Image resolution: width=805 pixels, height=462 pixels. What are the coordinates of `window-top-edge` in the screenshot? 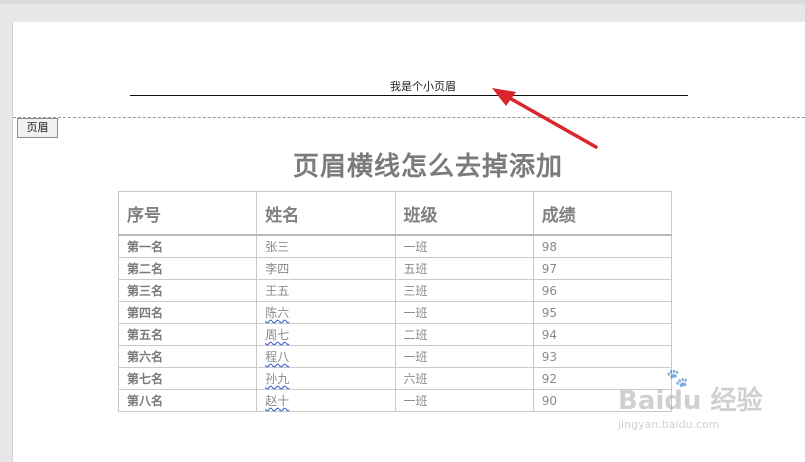 It's located at (402, 2).